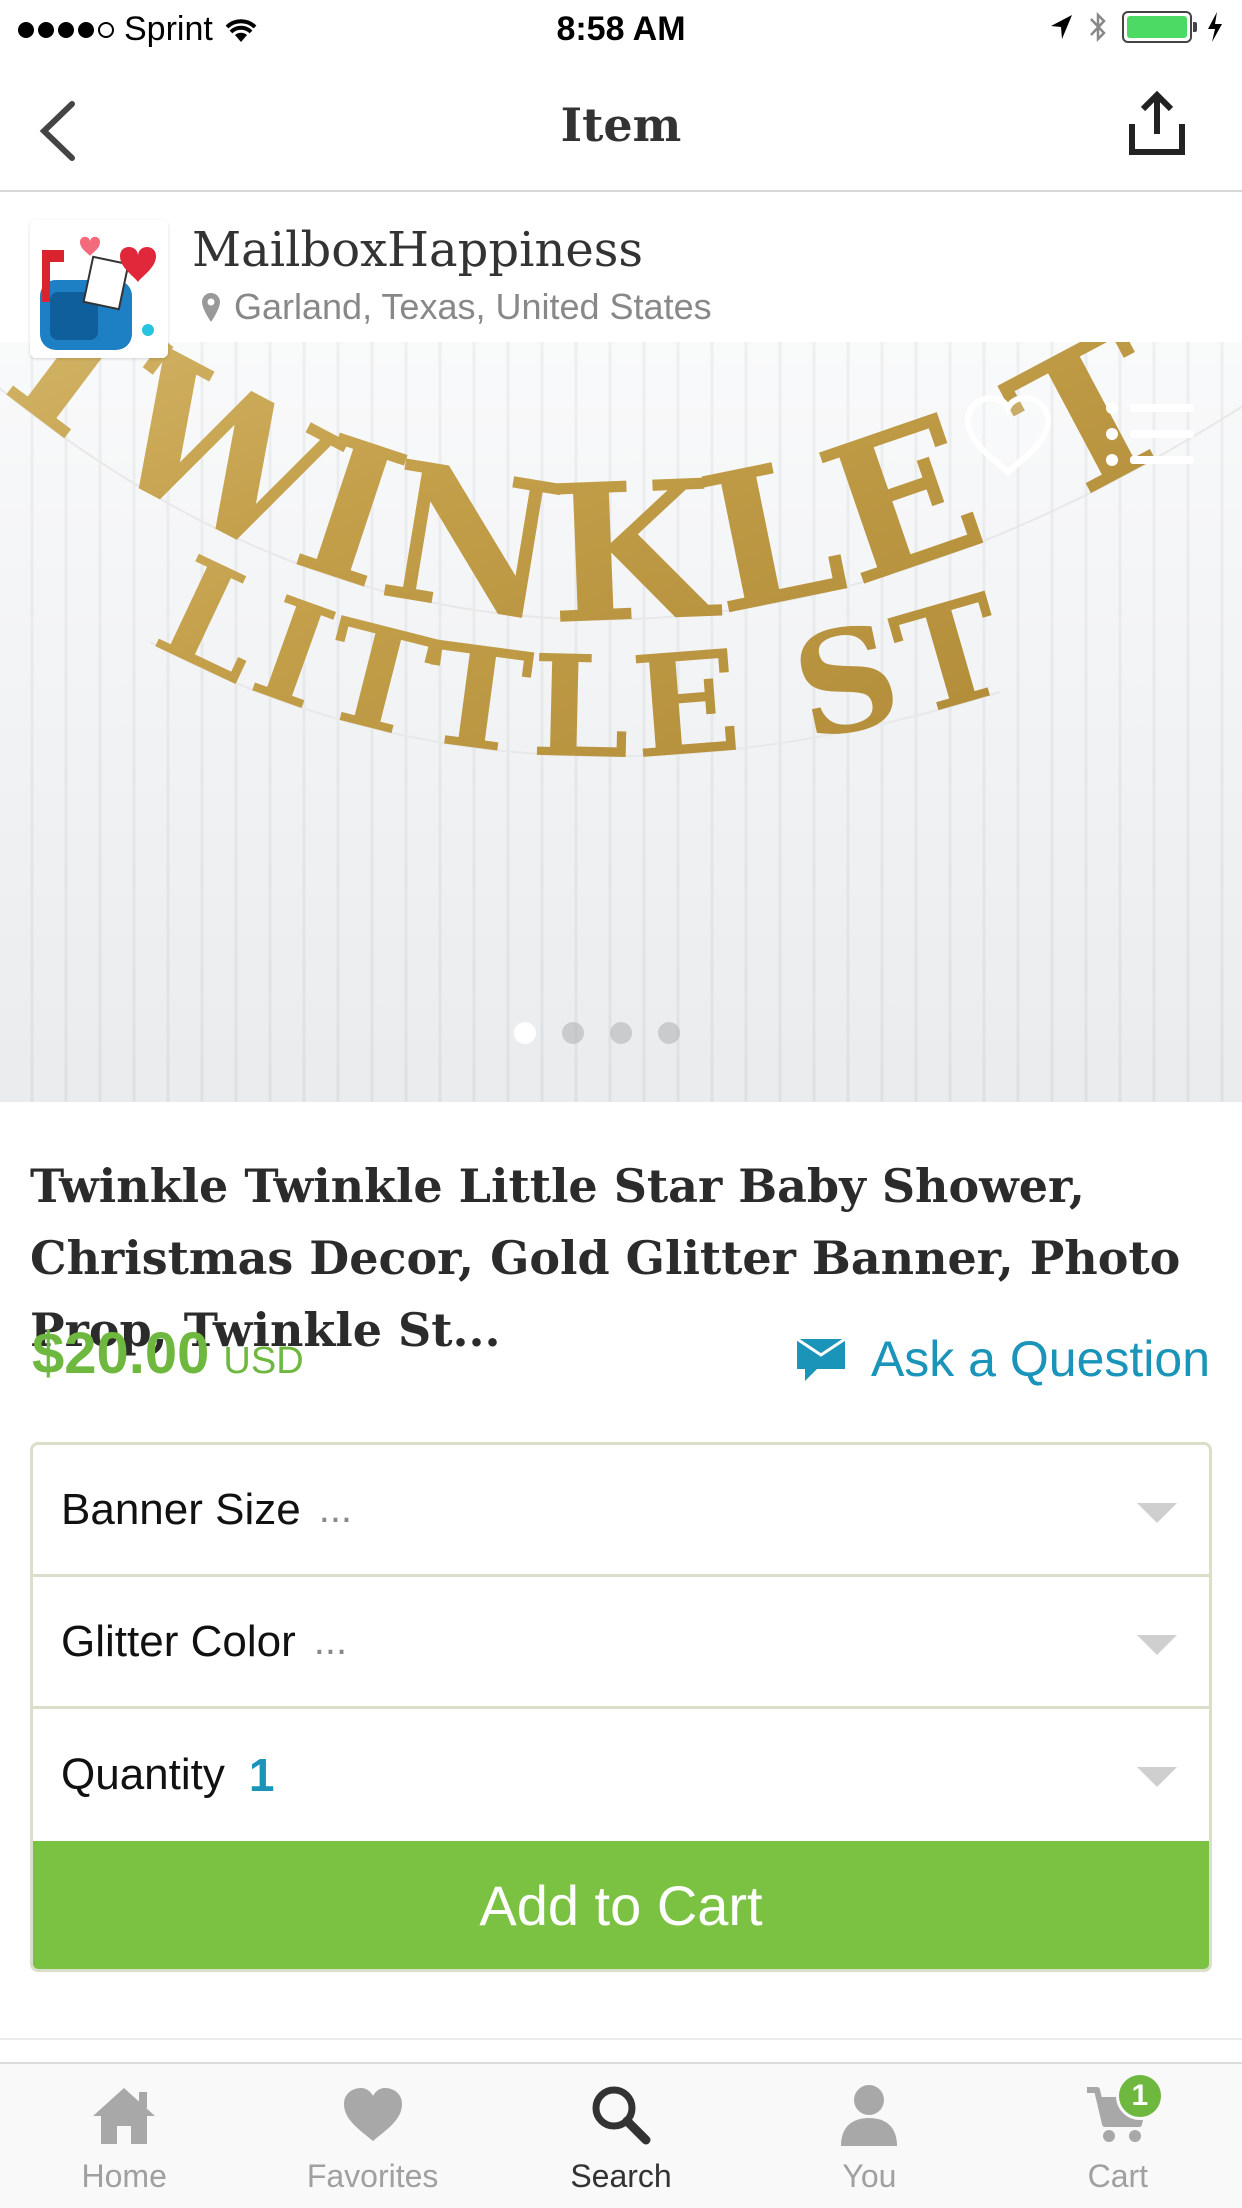  Describe the element at coordinates (621, 30) in the screenshot. I see `status-bar: Sprint 8:58 AM` at that location.